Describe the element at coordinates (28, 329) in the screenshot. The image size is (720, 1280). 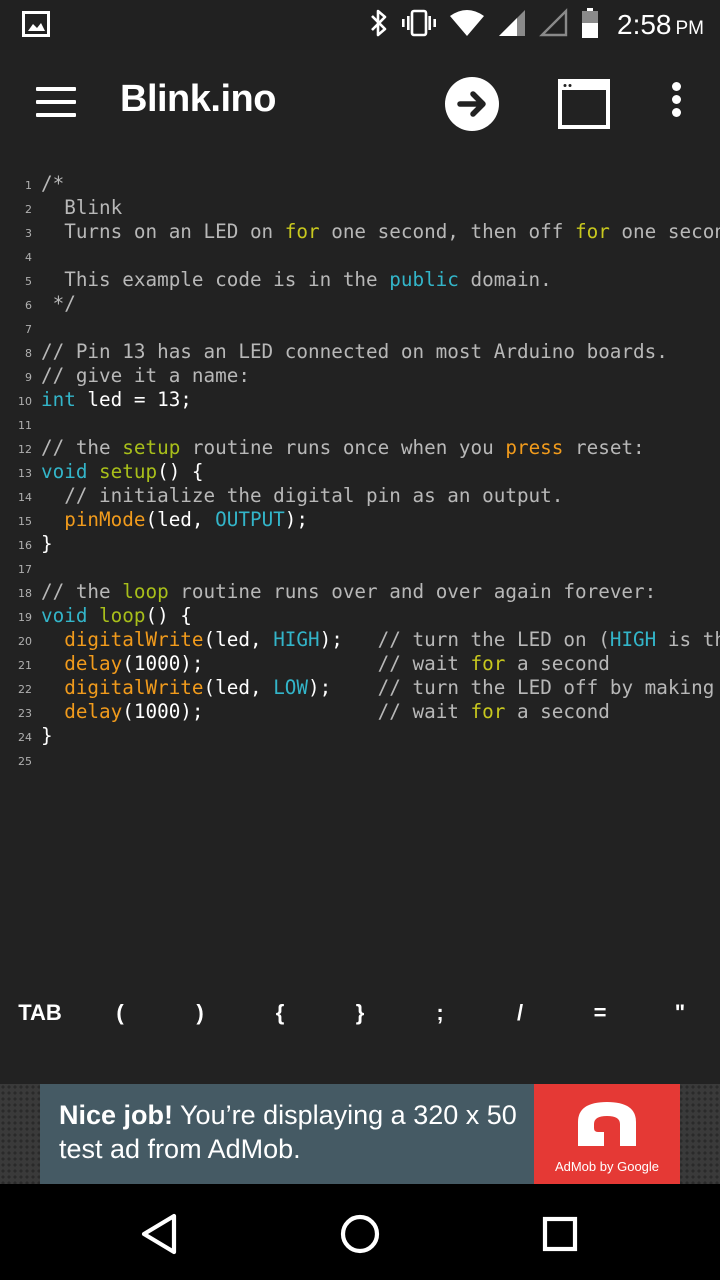
I see `line-number: 7` at that location.